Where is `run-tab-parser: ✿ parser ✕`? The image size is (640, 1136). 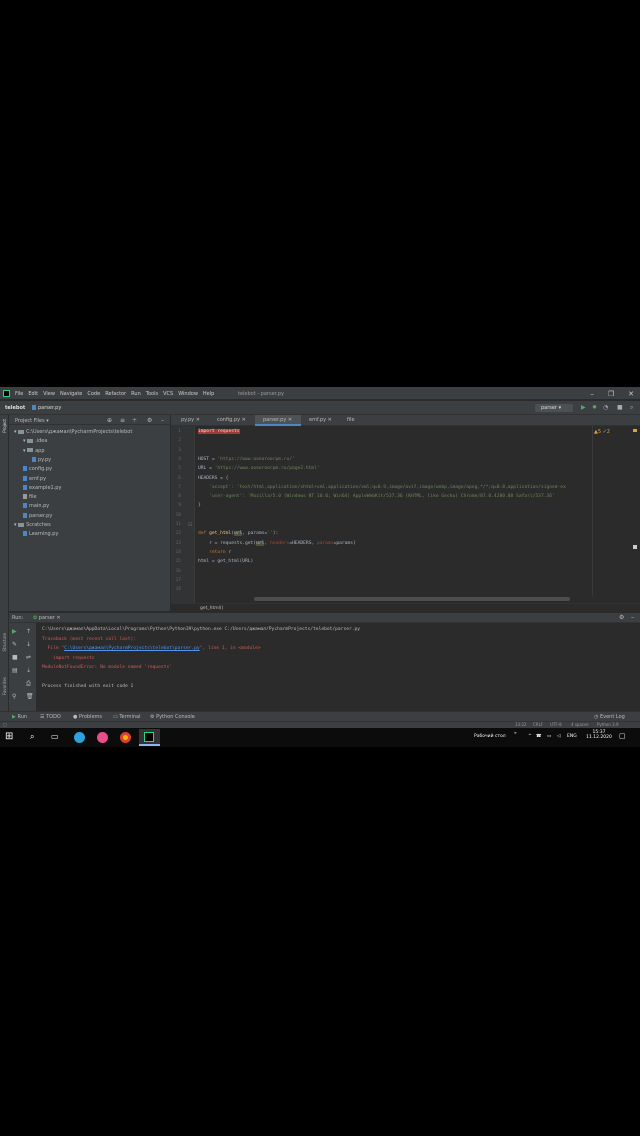
run-tab-parser: ✿ parser ✕ is located at coordinates (47, 618).